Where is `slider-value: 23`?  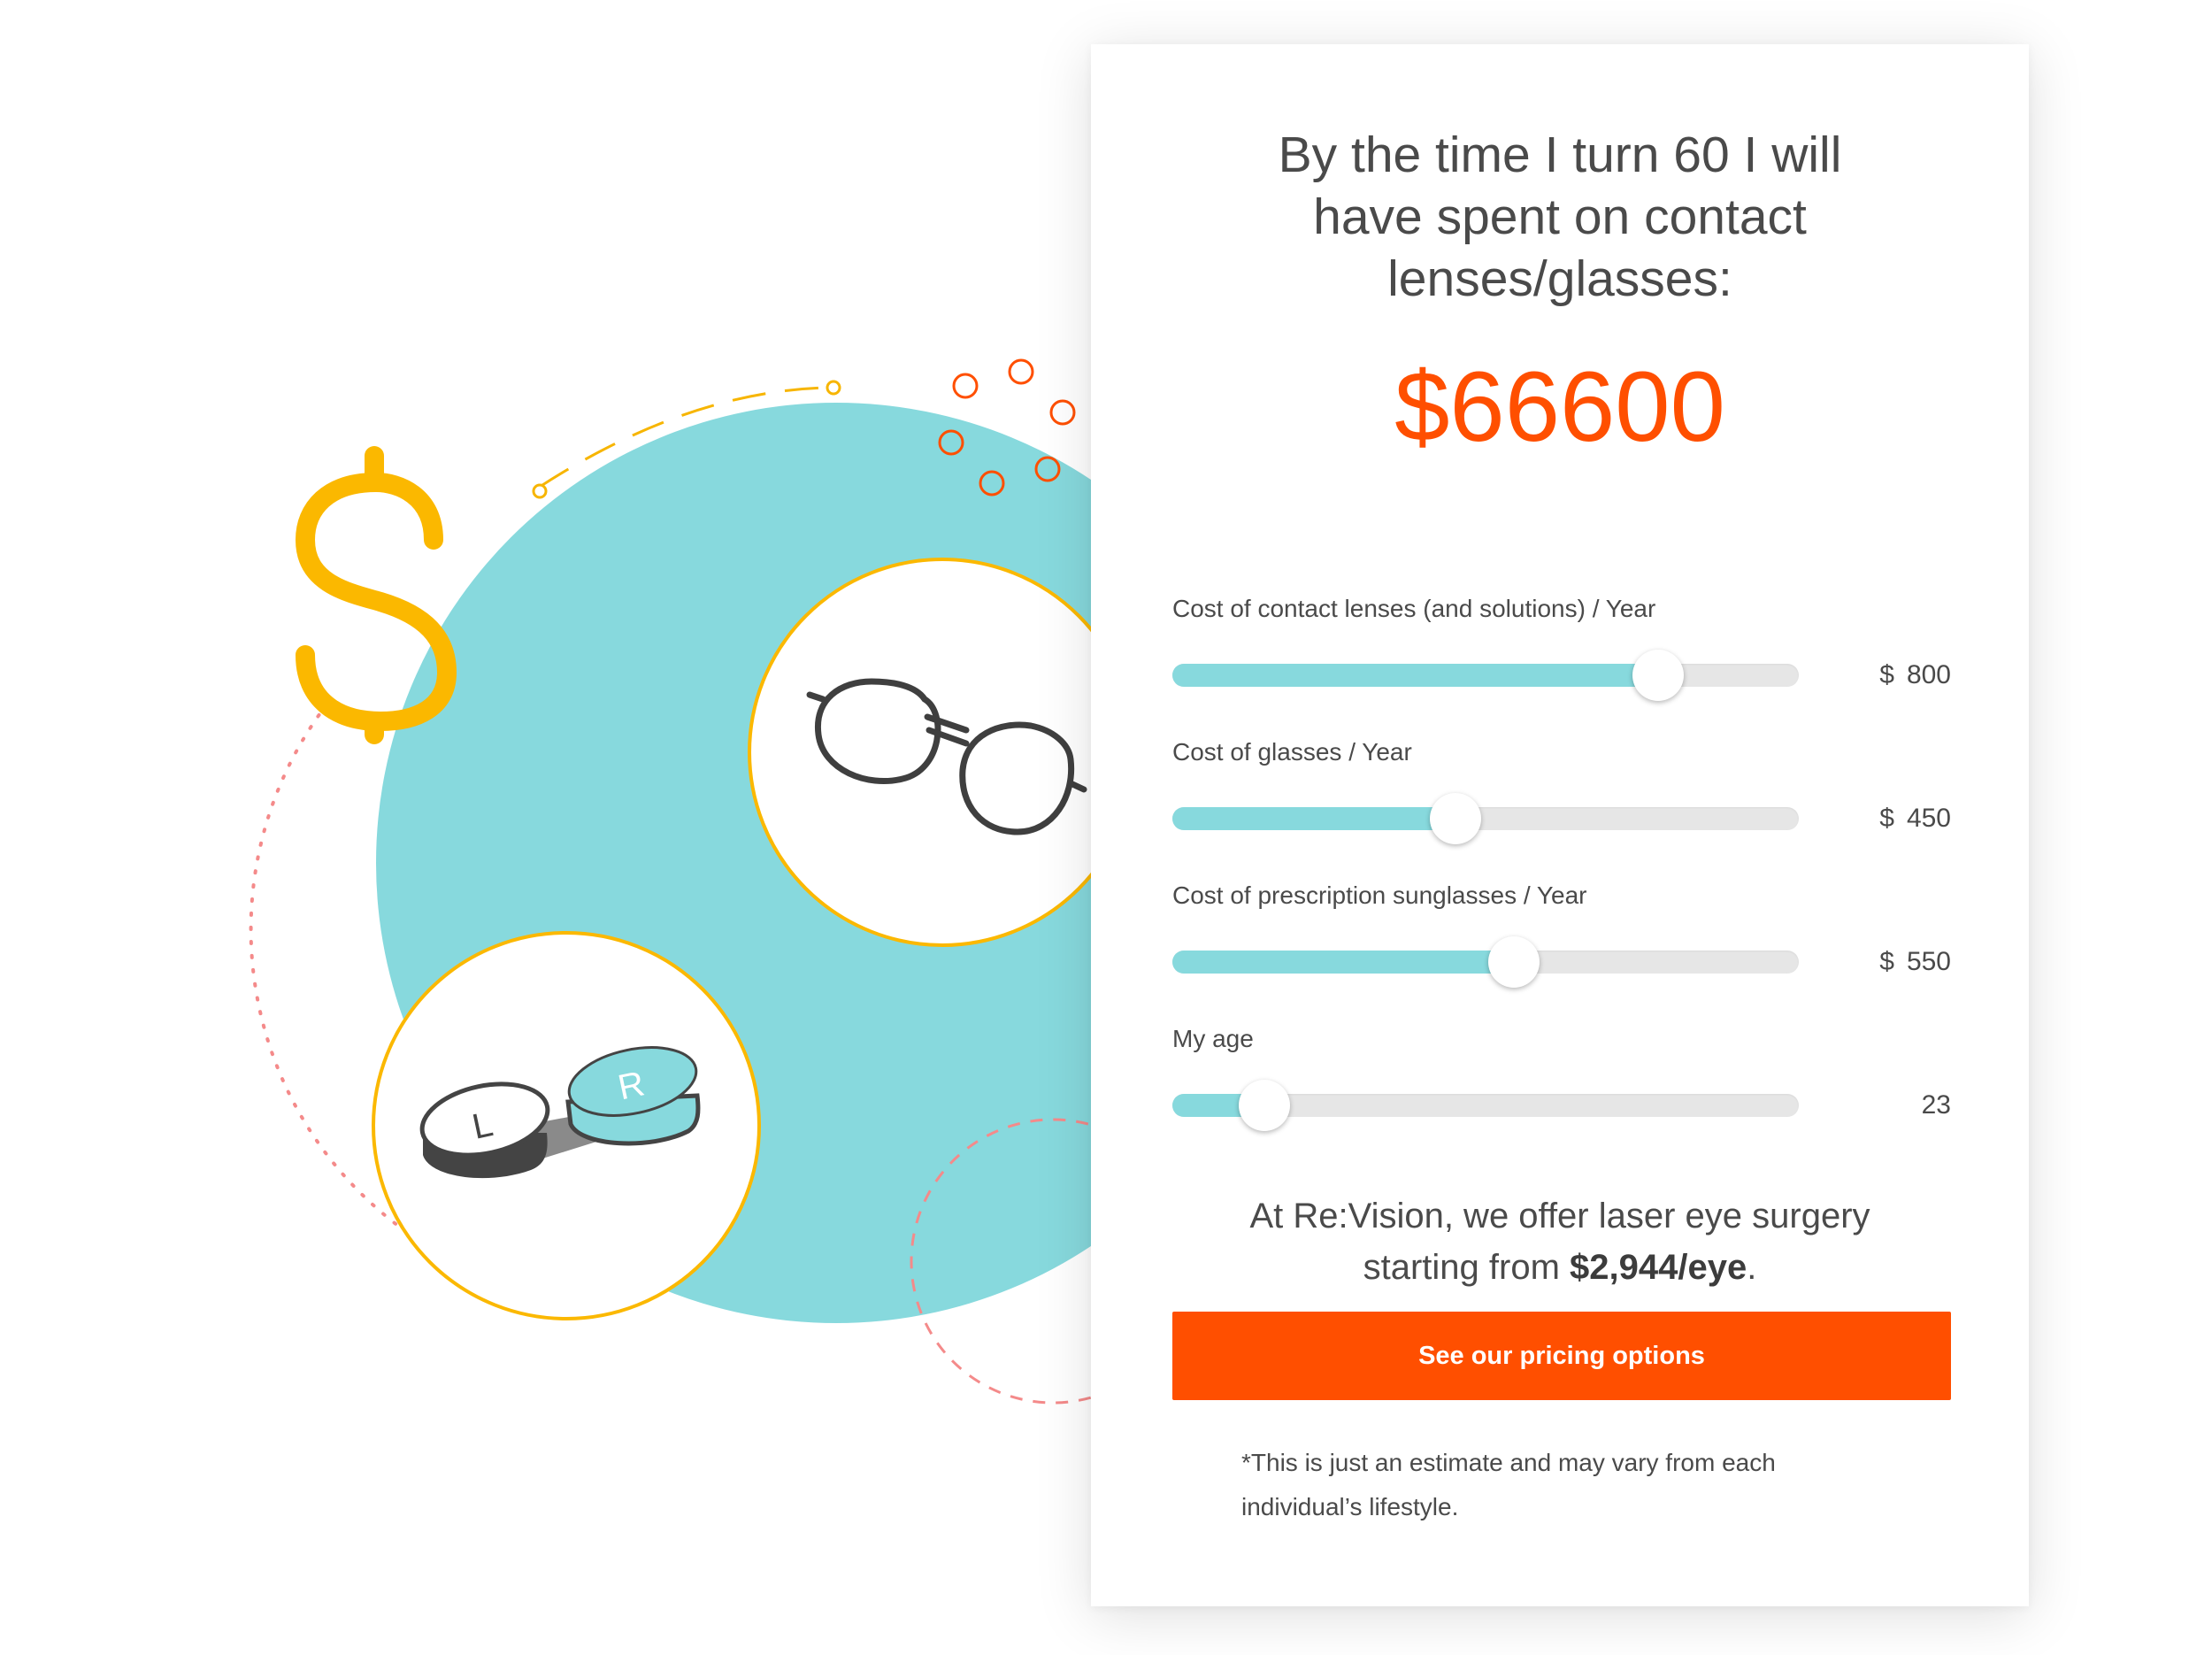
slider-value: 23 is located at coordinates (1937, 1105).